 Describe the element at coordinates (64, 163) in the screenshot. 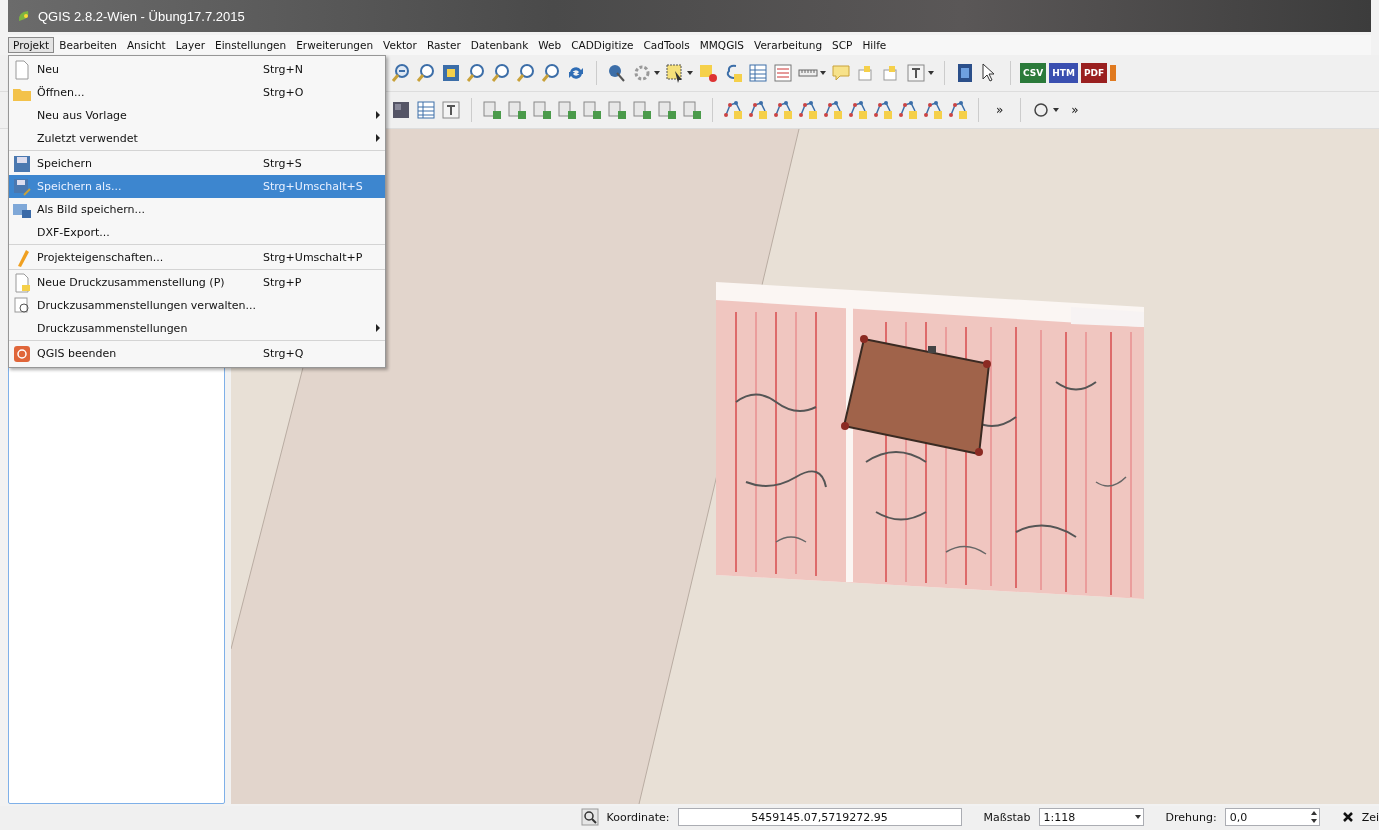

I see `menu-entry-label: Speichern` at that location.